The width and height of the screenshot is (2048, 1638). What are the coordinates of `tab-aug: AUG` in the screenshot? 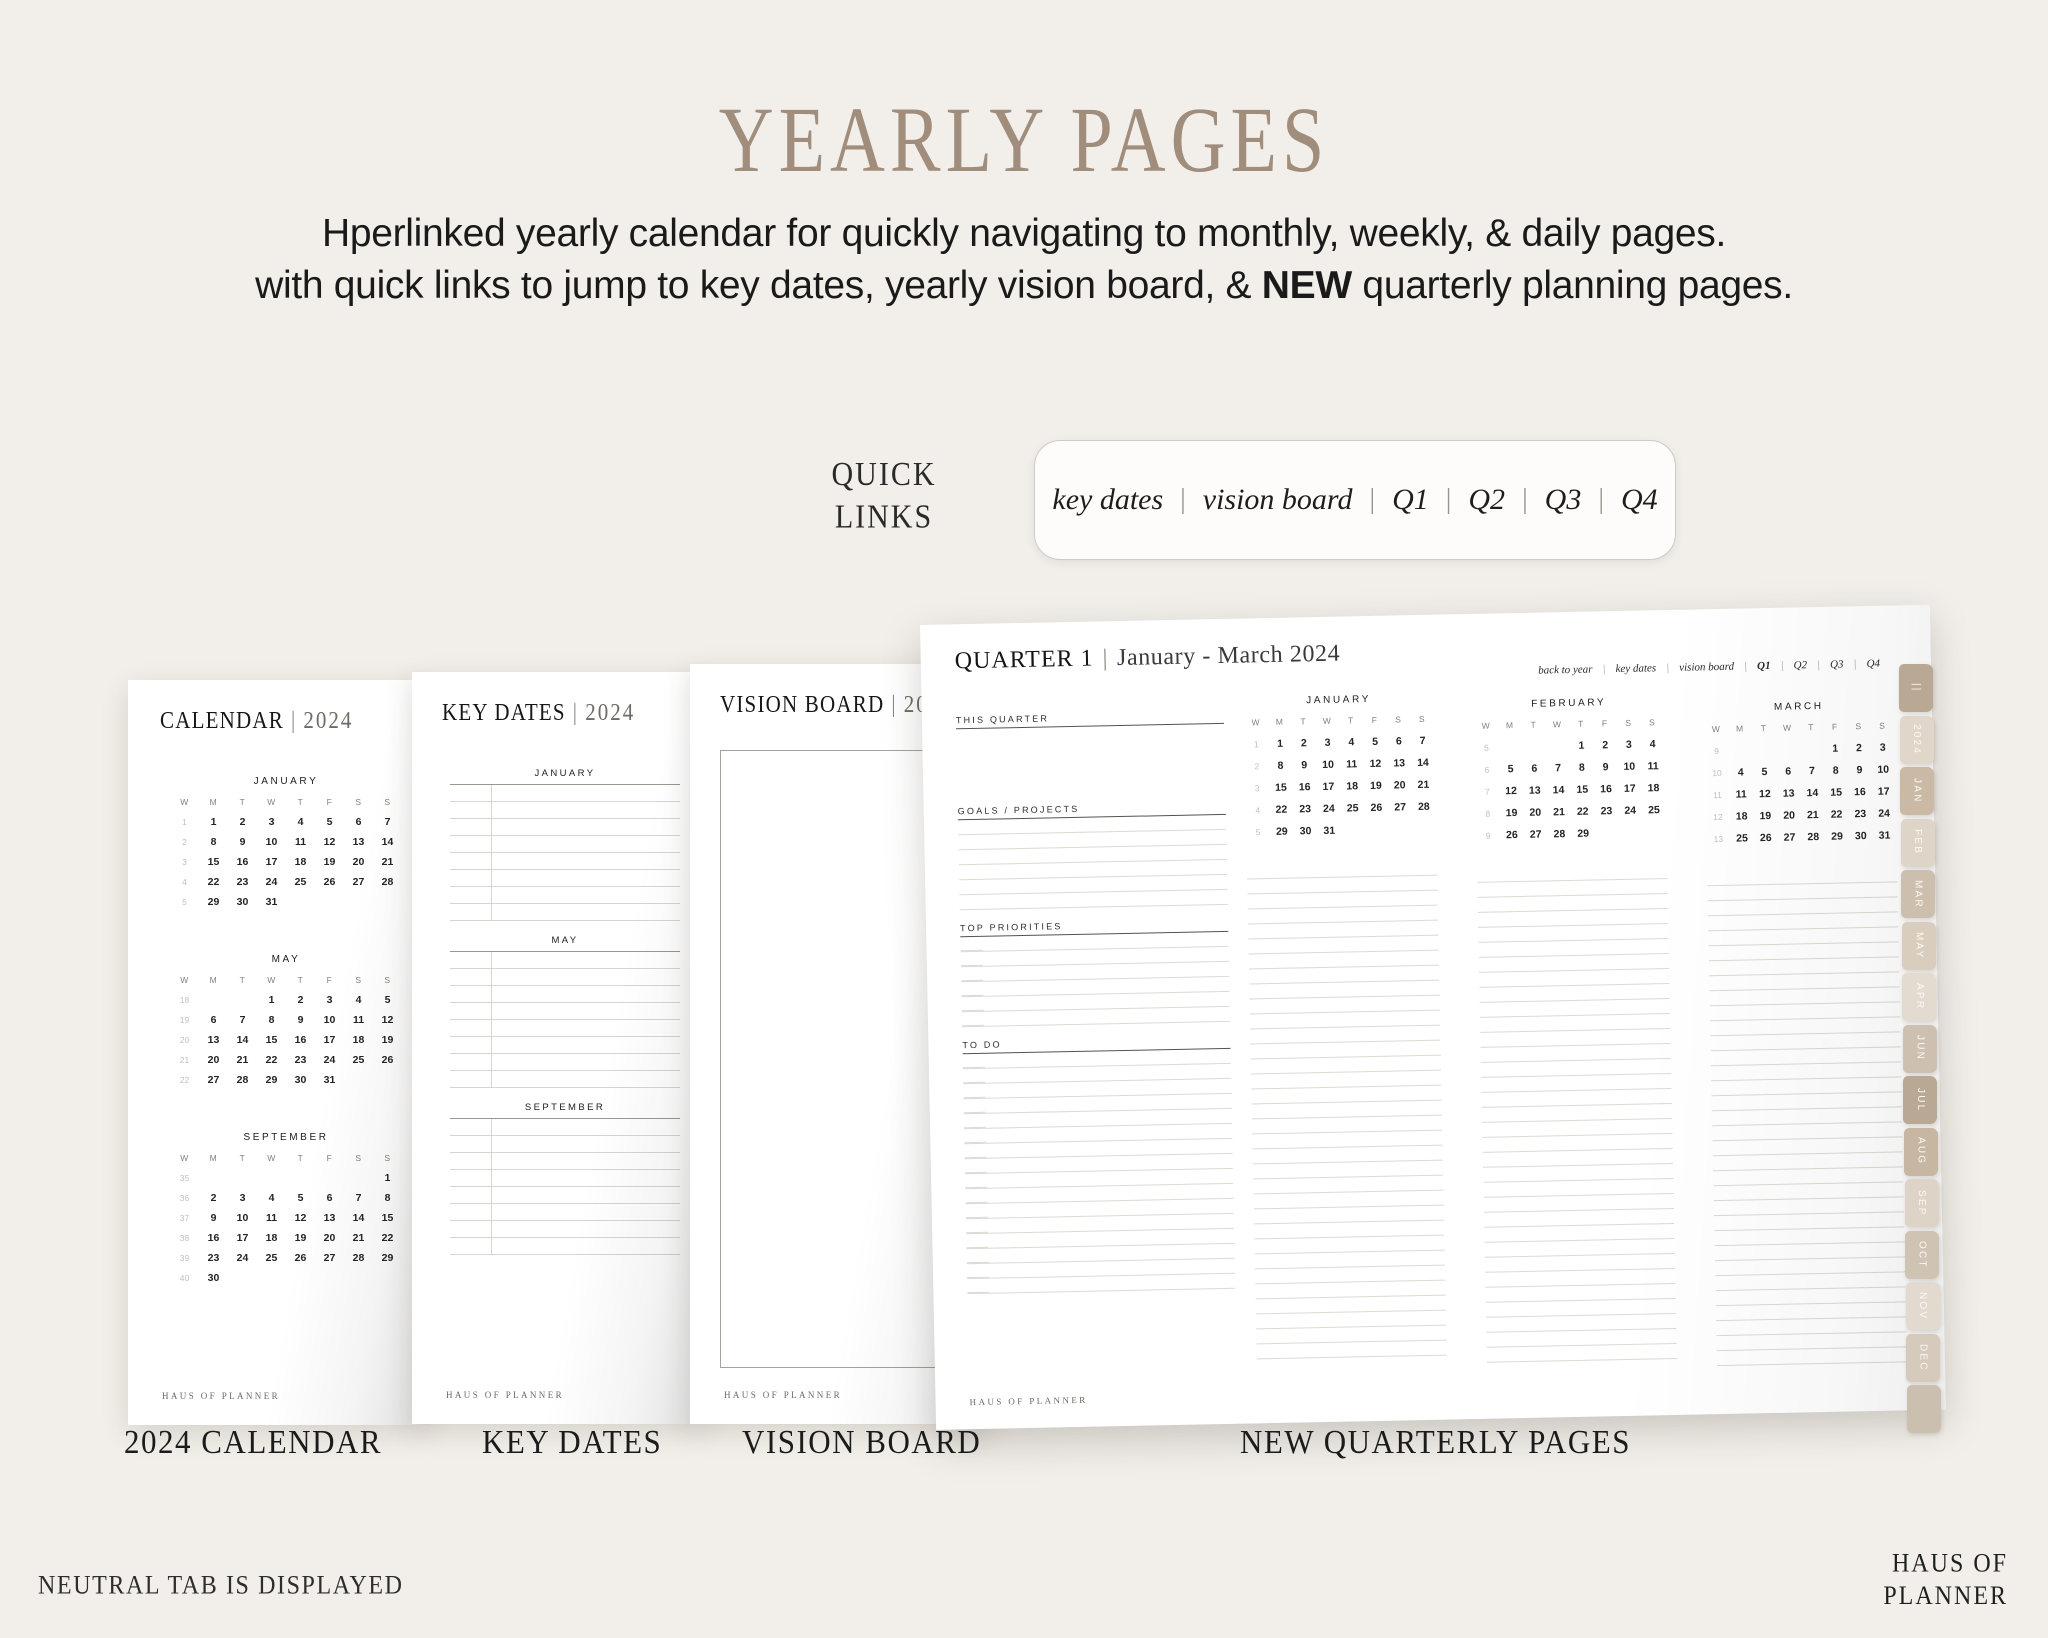 It's located at (1920, 1151).